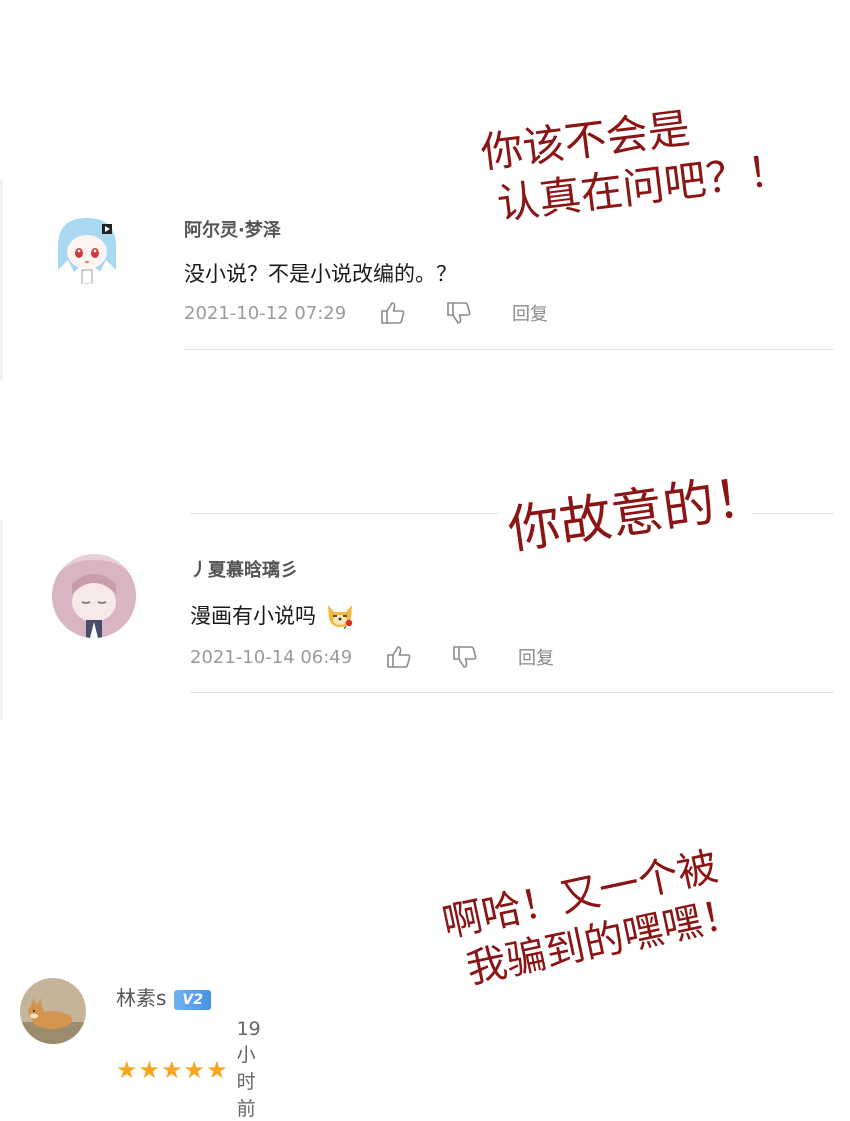 The width and height of the screenshot is (850, 1121). What do you see at coordinates (265, 313) in the screenshot?
I see `timestamp: 2021-10-12 07:29` at bounding box center [265, 313].